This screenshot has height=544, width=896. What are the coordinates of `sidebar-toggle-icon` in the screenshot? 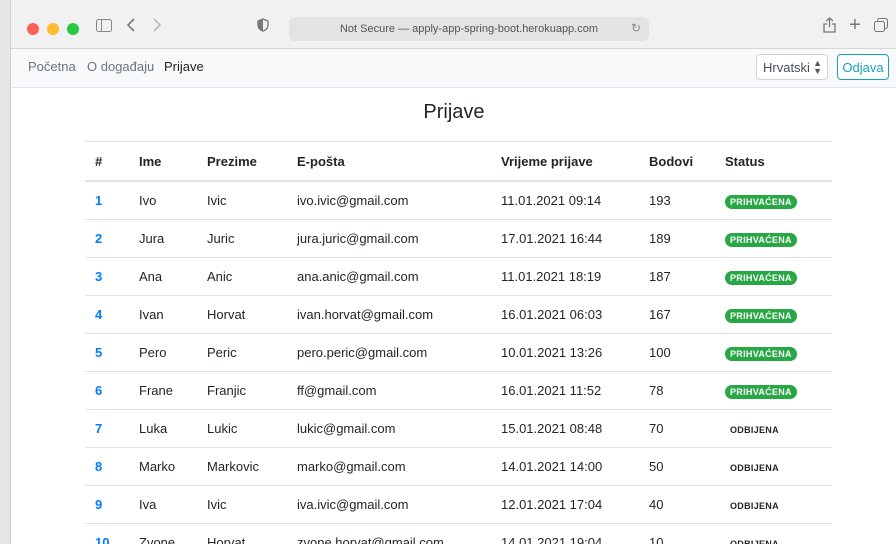 It's located at (104, 25).